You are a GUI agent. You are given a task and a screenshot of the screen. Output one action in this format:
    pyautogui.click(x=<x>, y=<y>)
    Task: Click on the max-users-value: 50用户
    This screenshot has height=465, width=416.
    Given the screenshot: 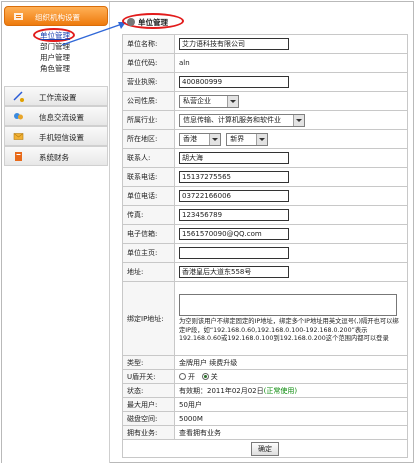 What is the action you would take?
    pyautogui.click(x=291, y=404)
    